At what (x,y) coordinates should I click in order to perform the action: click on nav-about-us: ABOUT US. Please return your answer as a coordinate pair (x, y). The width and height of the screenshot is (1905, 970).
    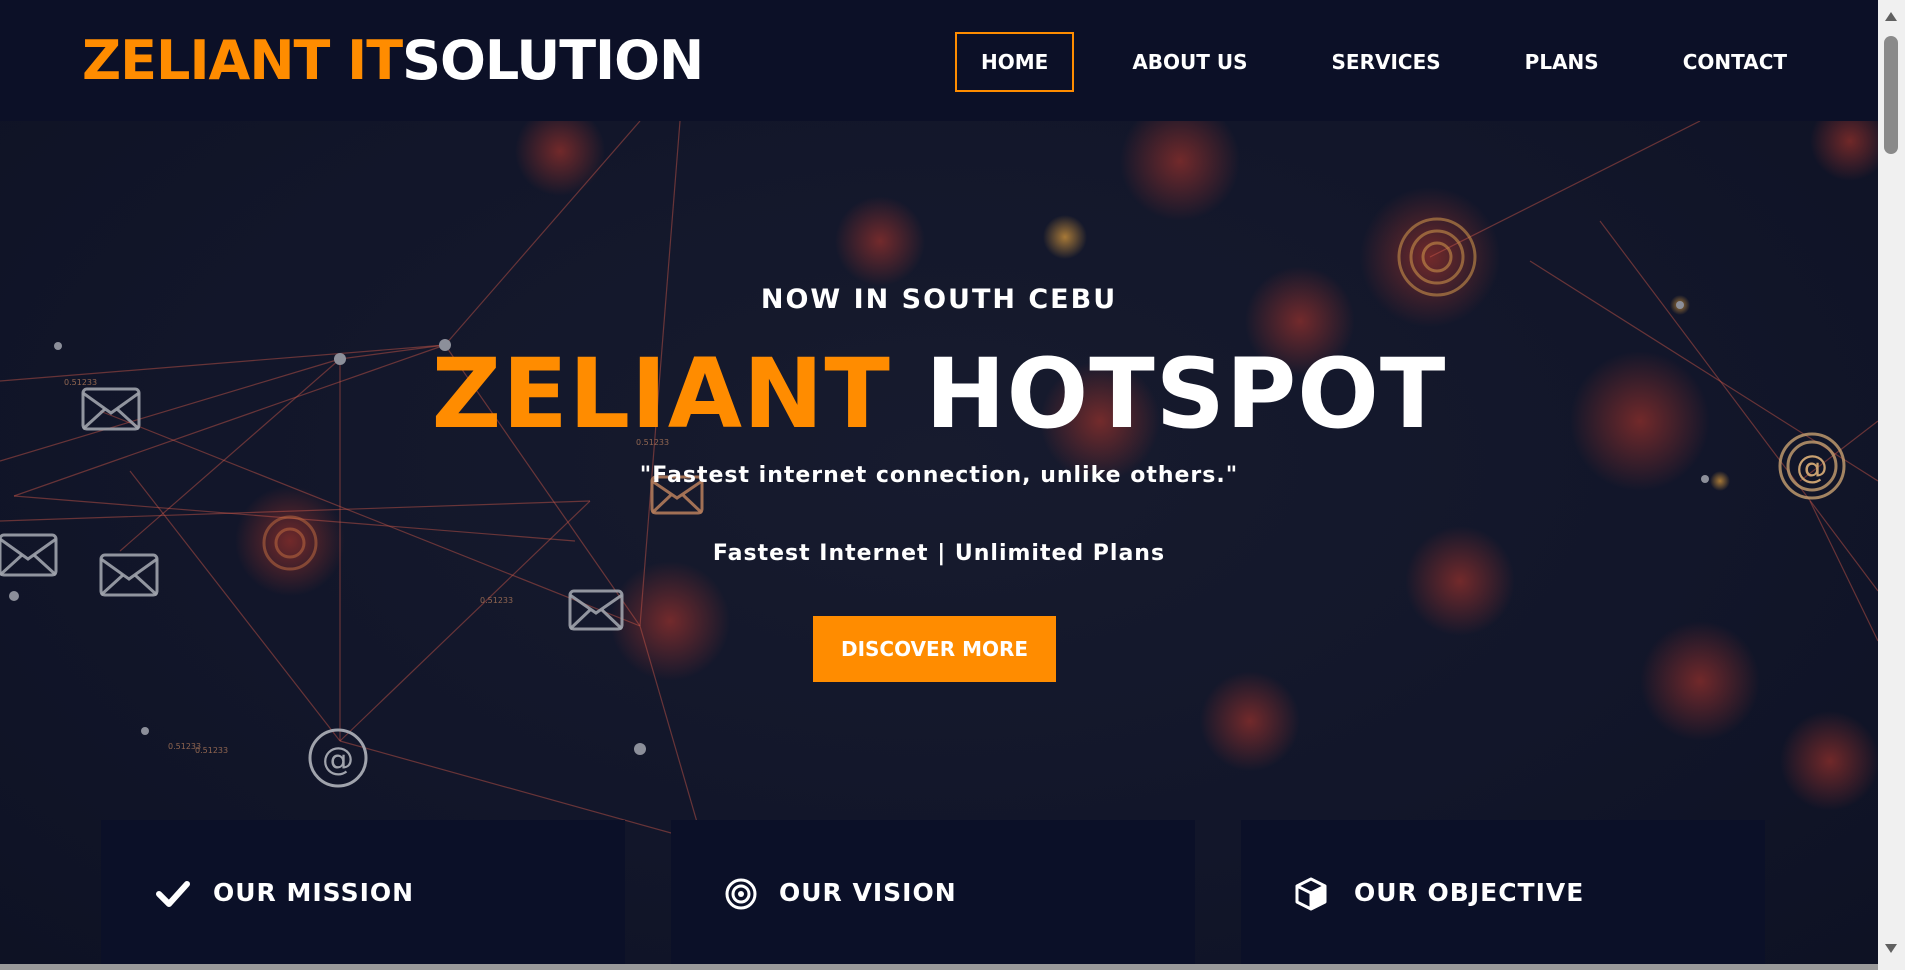
    Looking at the image, I should click on (1189, 62).